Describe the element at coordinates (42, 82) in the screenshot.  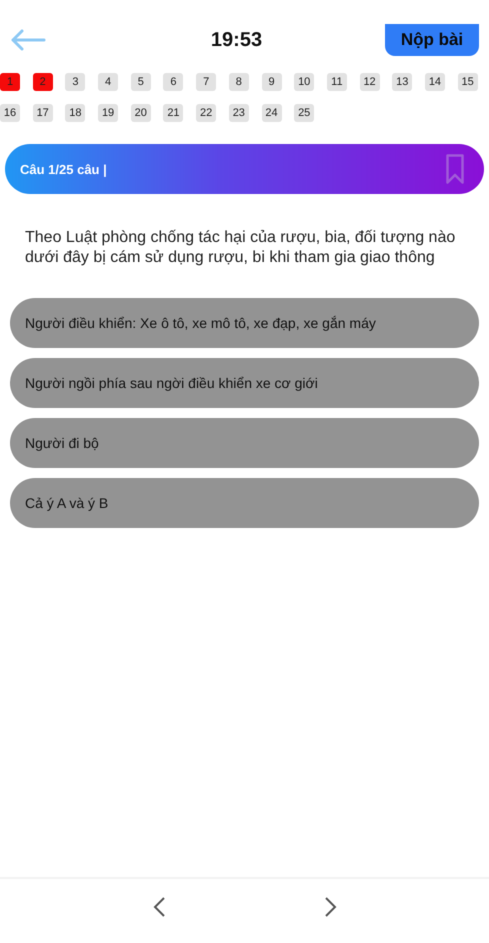
I see `question-number-button: 2` at that location.